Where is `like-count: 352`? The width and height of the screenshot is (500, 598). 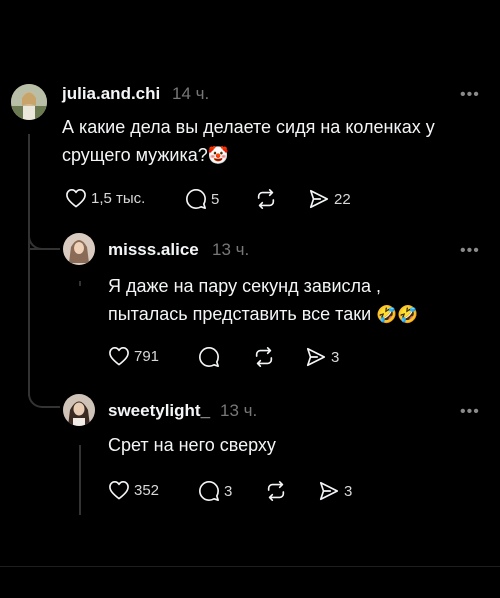
like-count: 352 is located at coordinates (147, 490).